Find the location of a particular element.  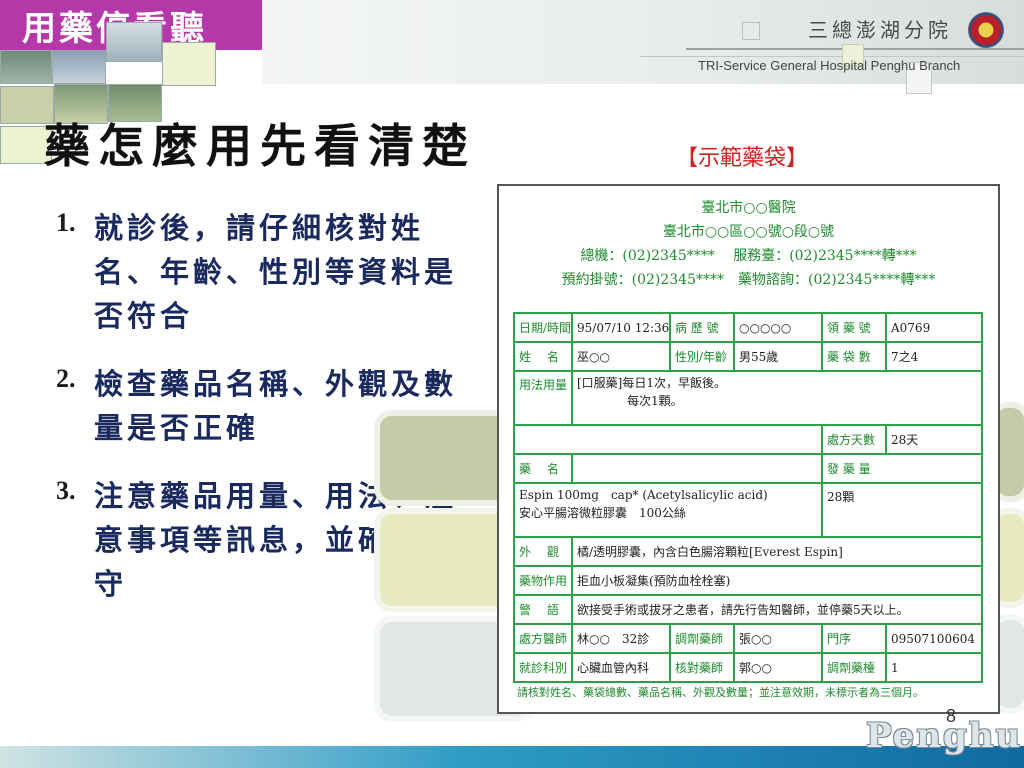

counter-value: 1 is located at coordinates (934, 667).